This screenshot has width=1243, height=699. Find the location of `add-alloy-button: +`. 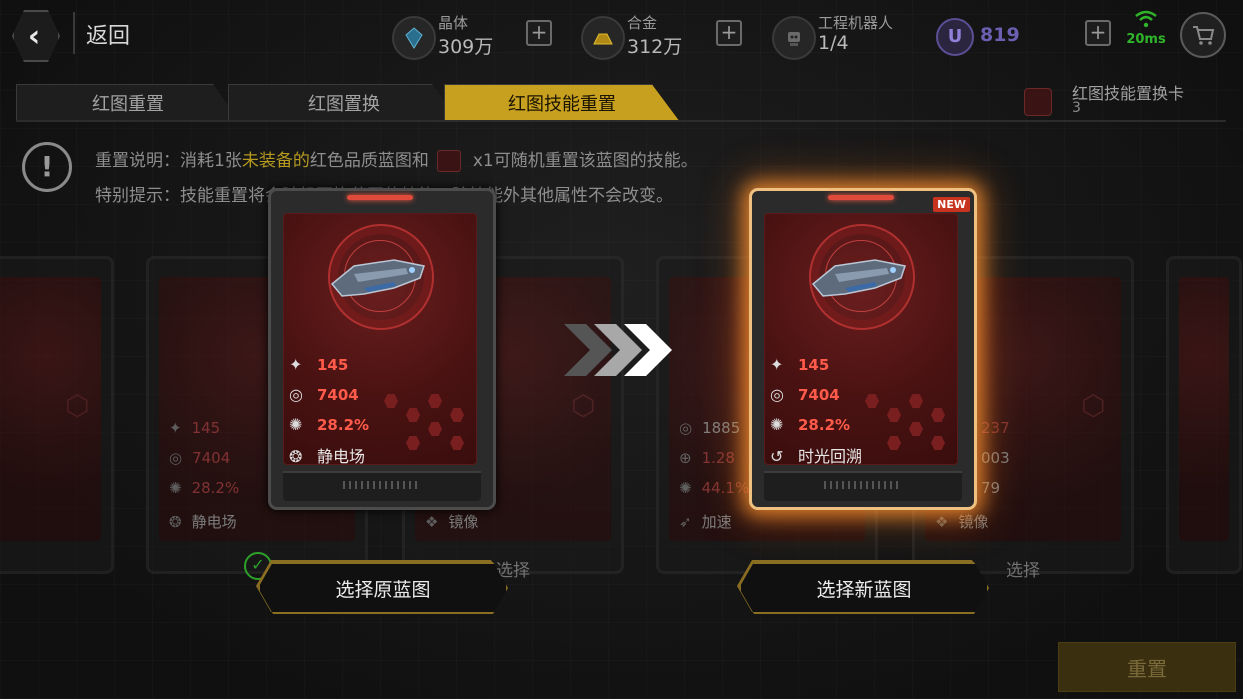

add-alloy-button: + is located at coordinates (729, 33).